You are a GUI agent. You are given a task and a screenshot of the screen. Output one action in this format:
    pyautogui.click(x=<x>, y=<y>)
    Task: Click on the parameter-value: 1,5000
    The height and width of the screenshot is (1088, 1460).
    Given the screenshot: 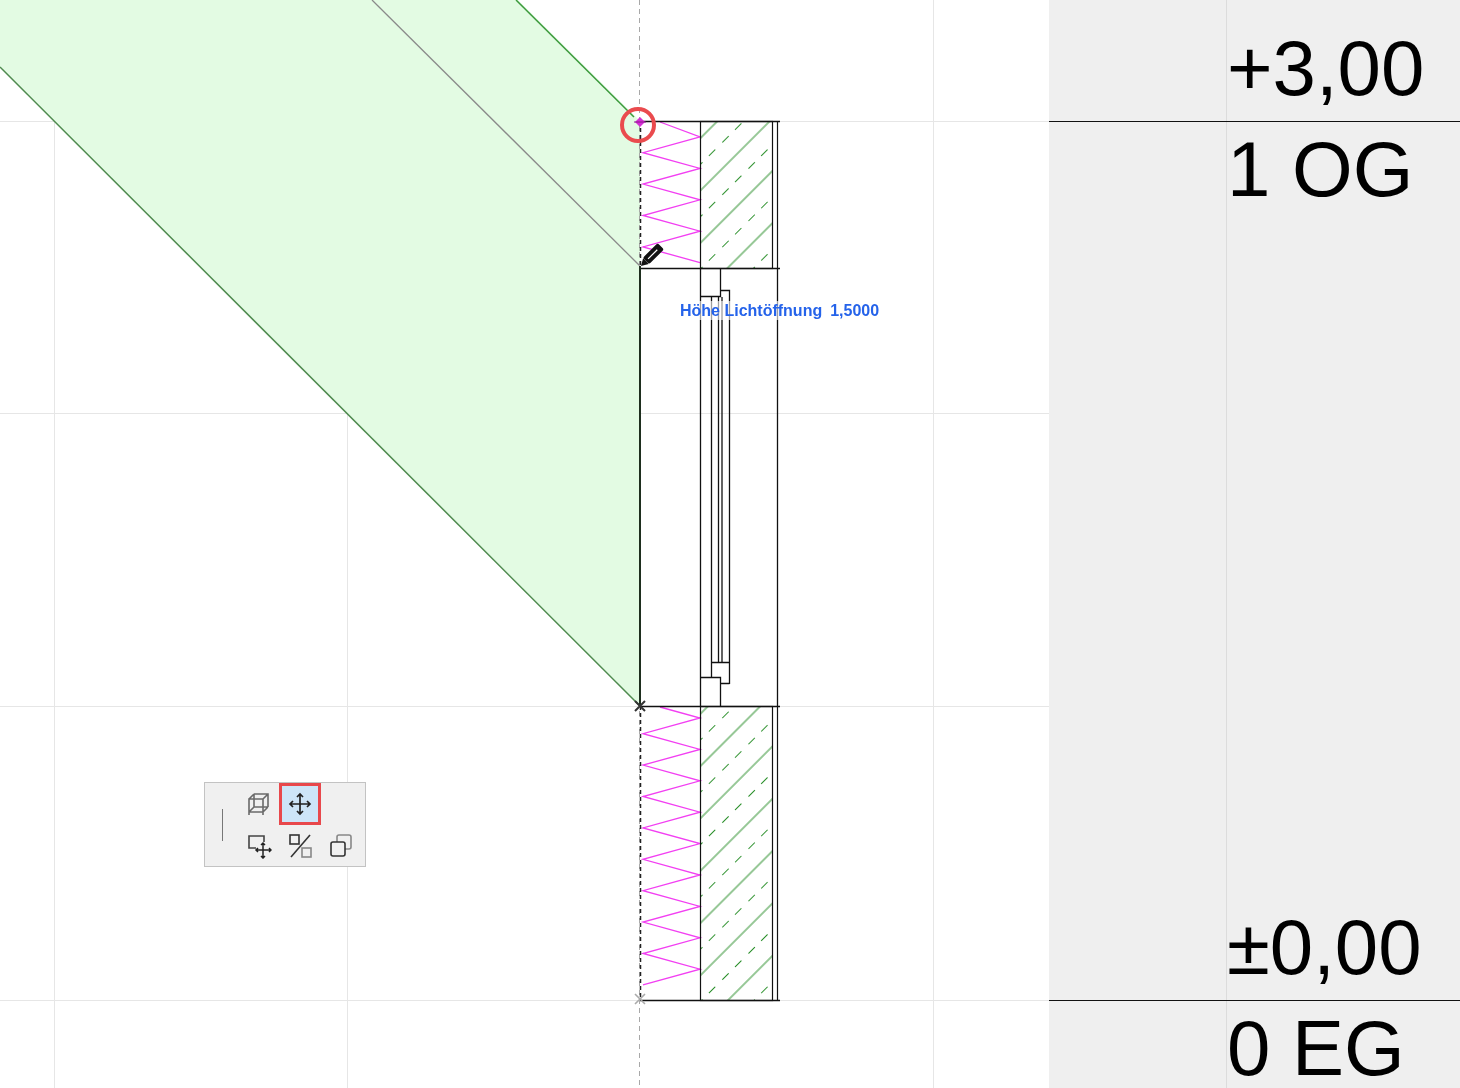 What is the action you would take?
    pyautogui.click(x=855, y=310)
    